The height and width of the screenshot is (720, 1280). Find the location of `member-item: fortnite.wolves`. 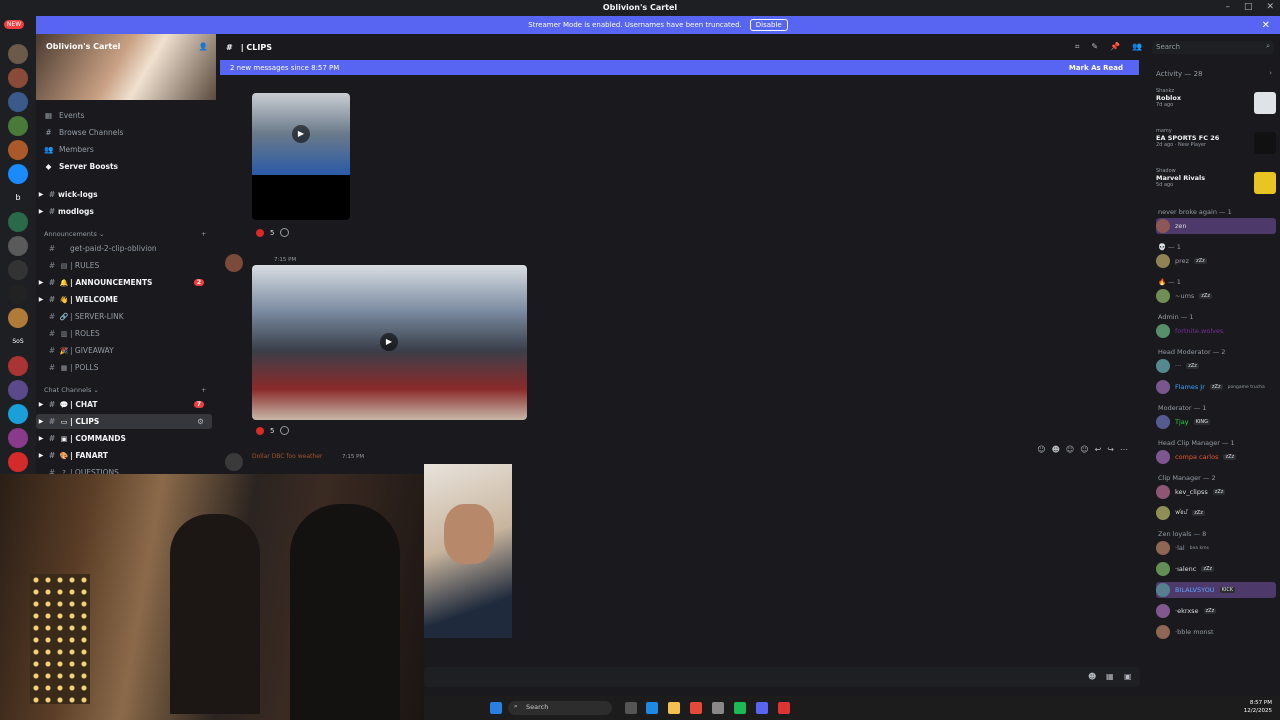

member-item: fortnite.wolves is located at coordinates (1216, 331).